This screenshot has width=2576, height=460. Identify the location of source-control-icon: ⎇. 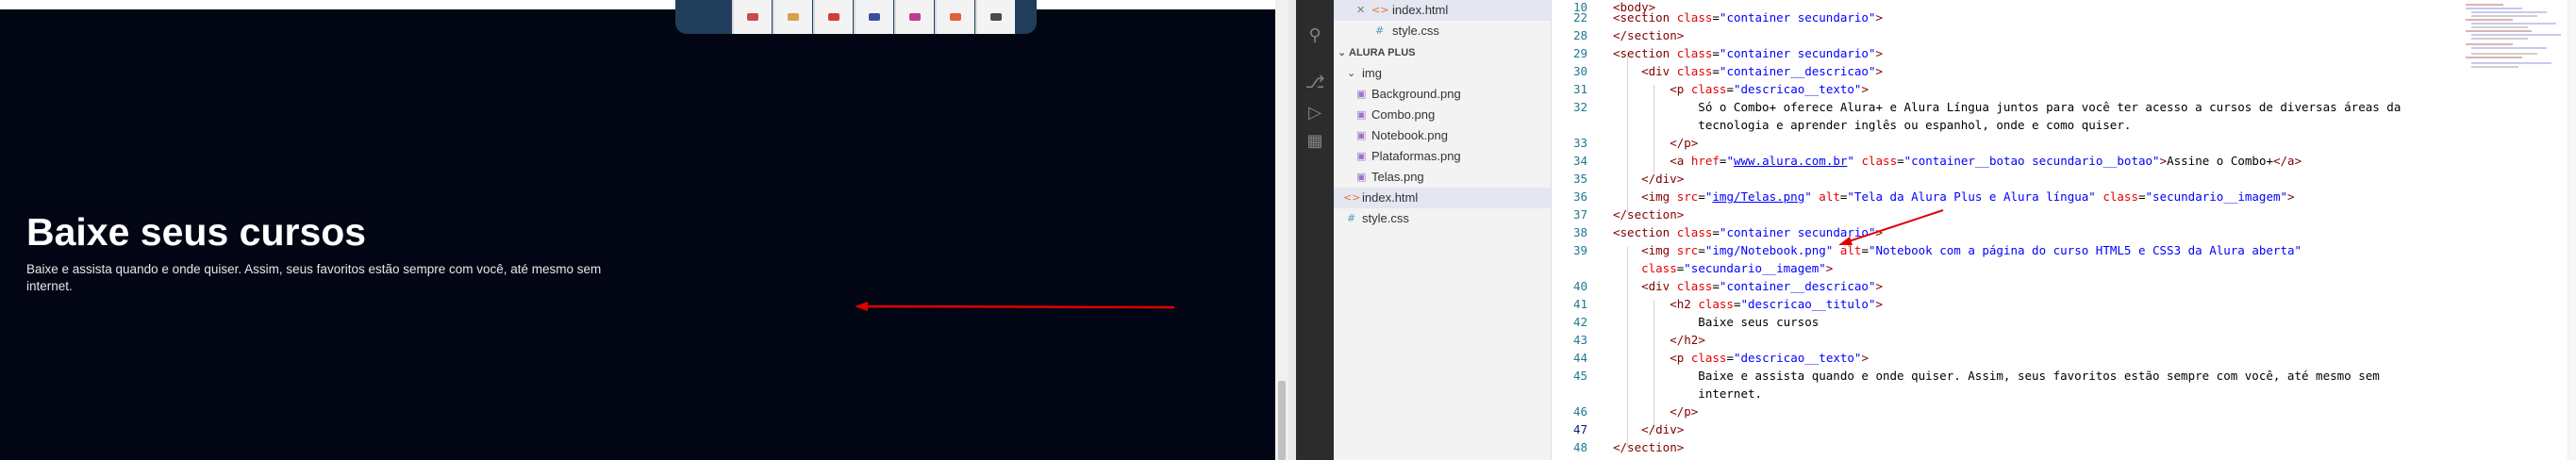
(1315, 83).